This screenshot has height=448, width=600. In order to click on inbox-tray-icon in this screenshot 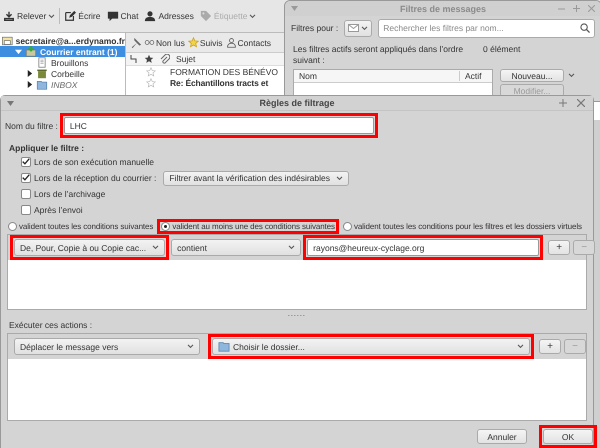, I will do `click(31, 51)`.